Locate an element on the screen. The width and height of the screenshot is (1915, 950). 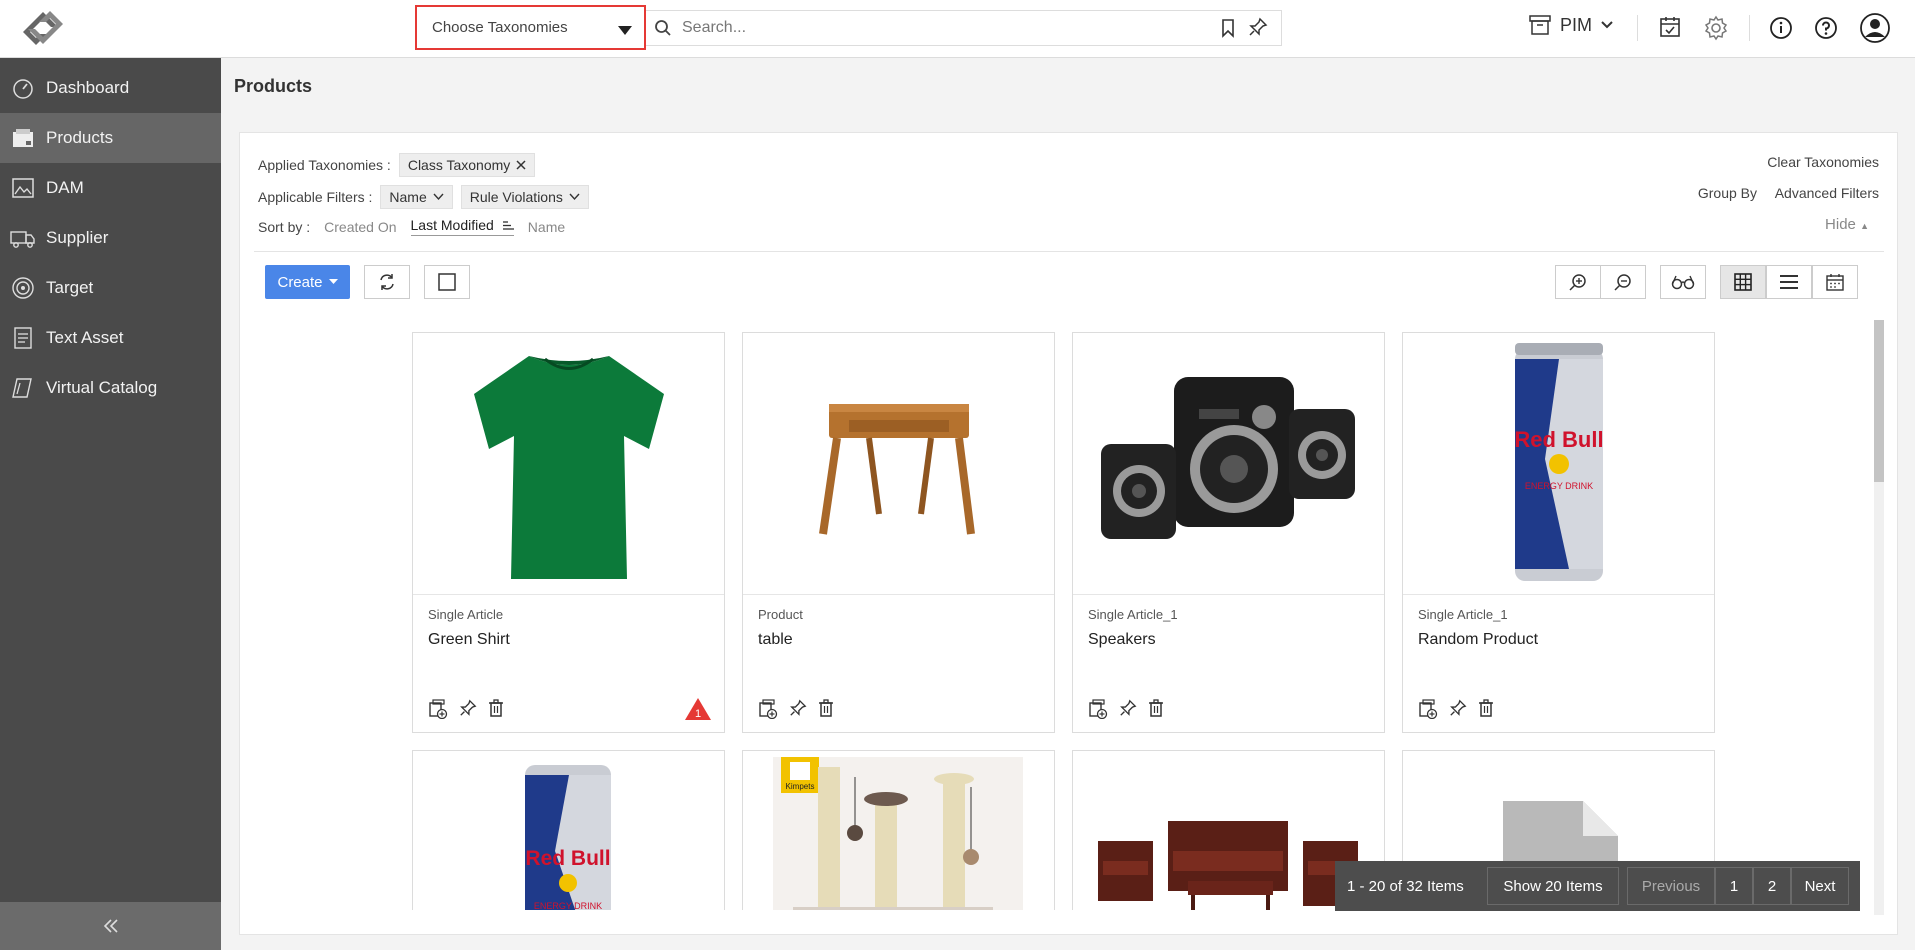
item-range-label: 1 - 20 of 32 Items is located at coordinates (1405, 886).